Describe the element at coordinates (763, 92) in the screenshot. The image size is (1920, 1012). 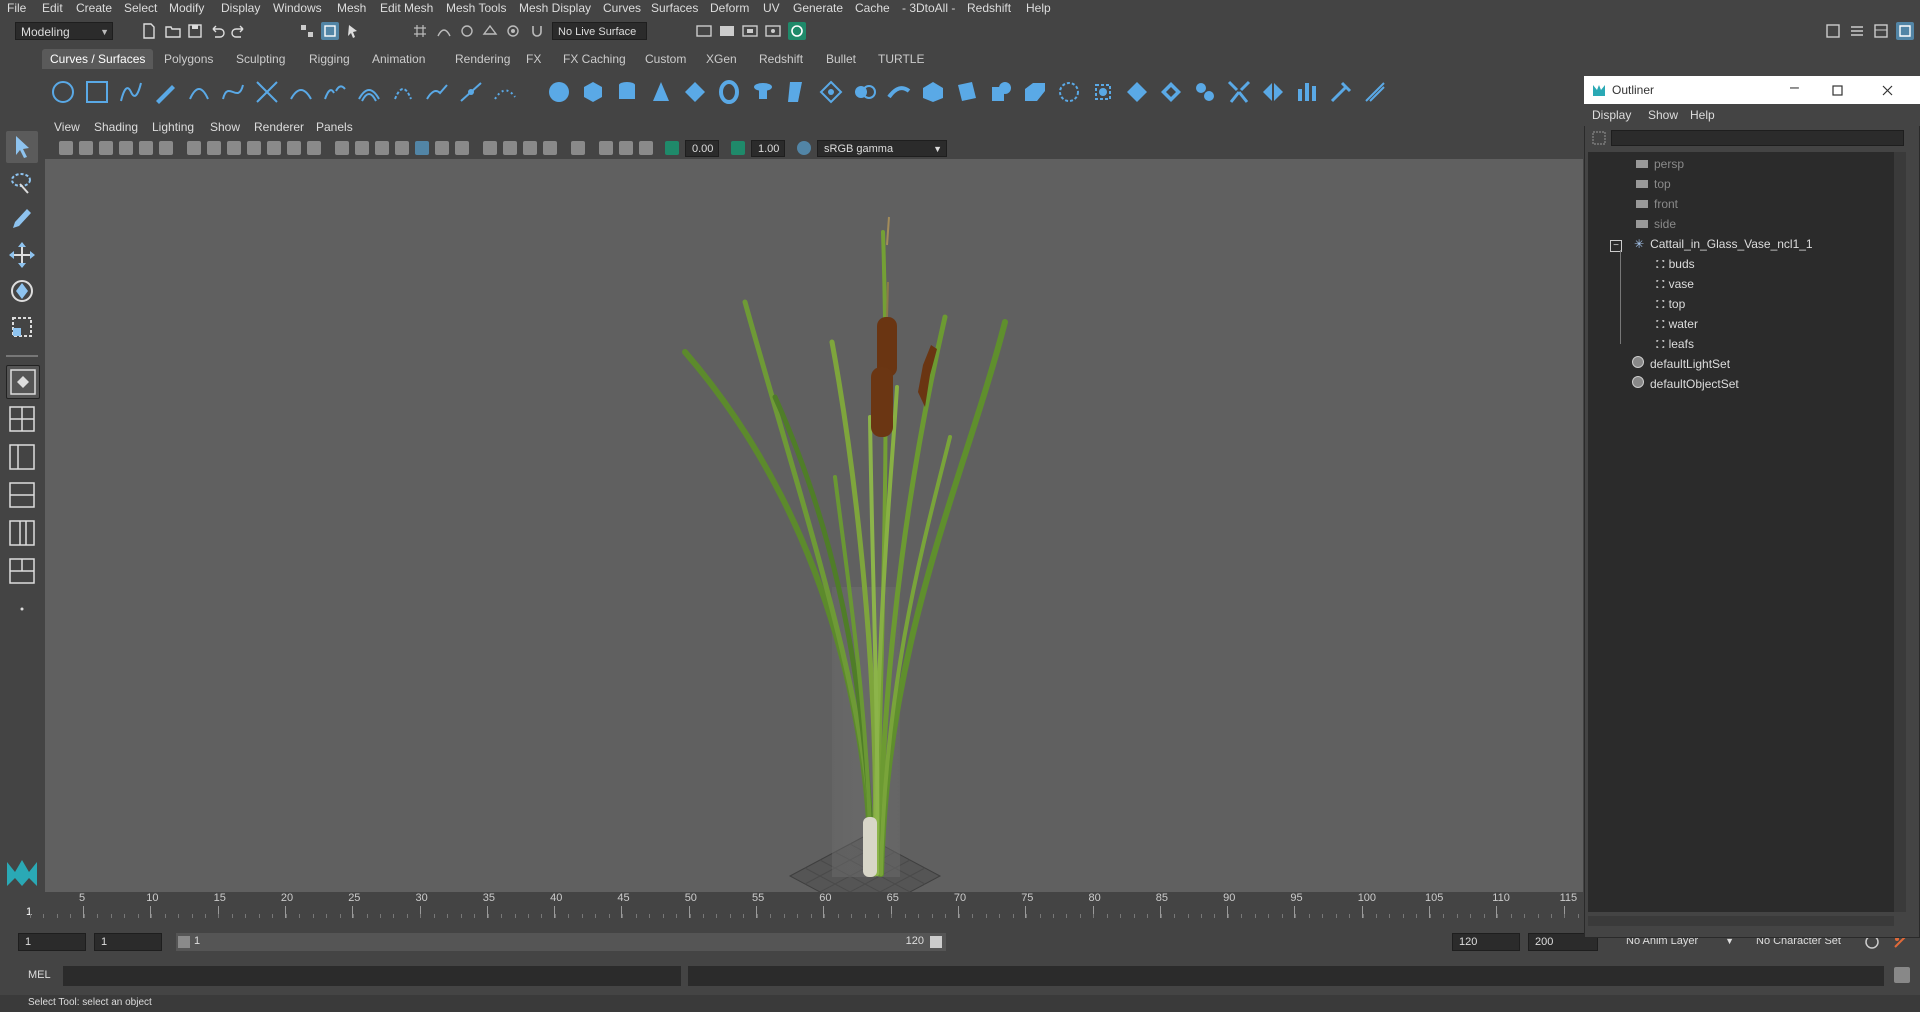
I see `revolve-icon` at that location.